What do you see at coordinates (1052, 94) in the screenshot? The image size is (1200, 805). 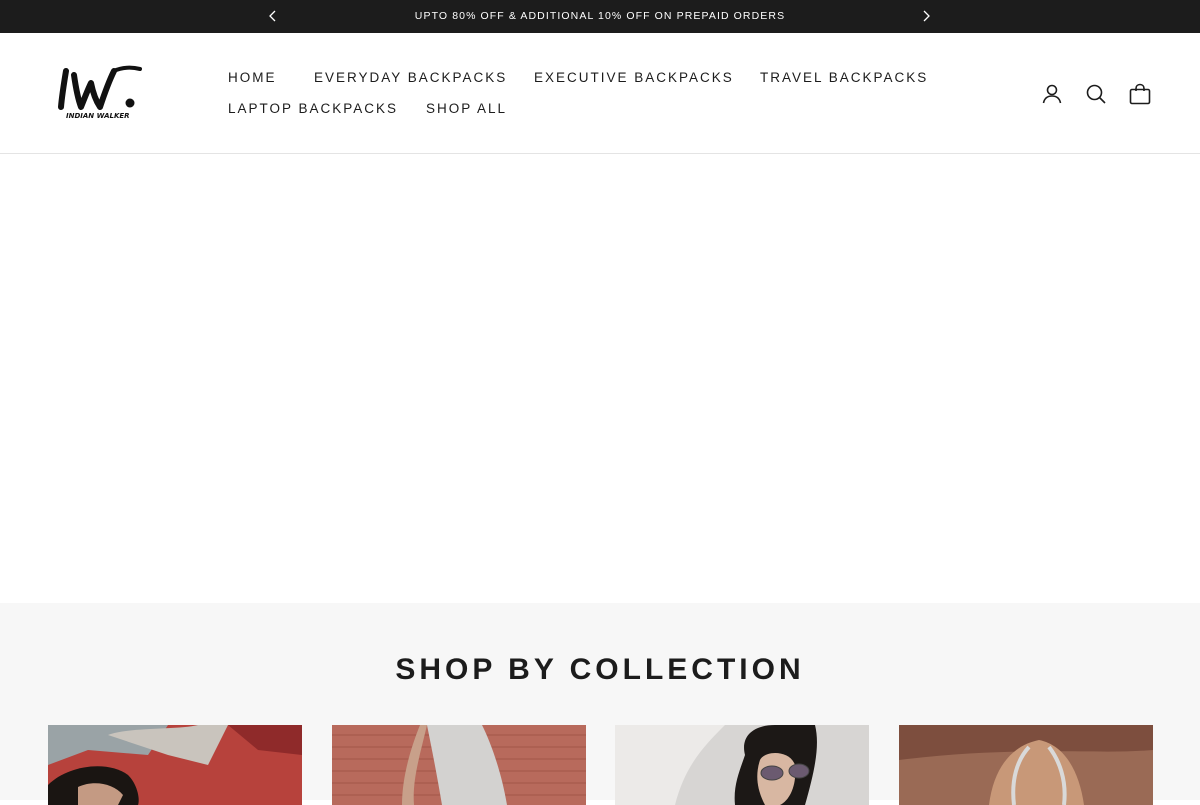 I see `account-icon` at bounding box center [1052, 94].